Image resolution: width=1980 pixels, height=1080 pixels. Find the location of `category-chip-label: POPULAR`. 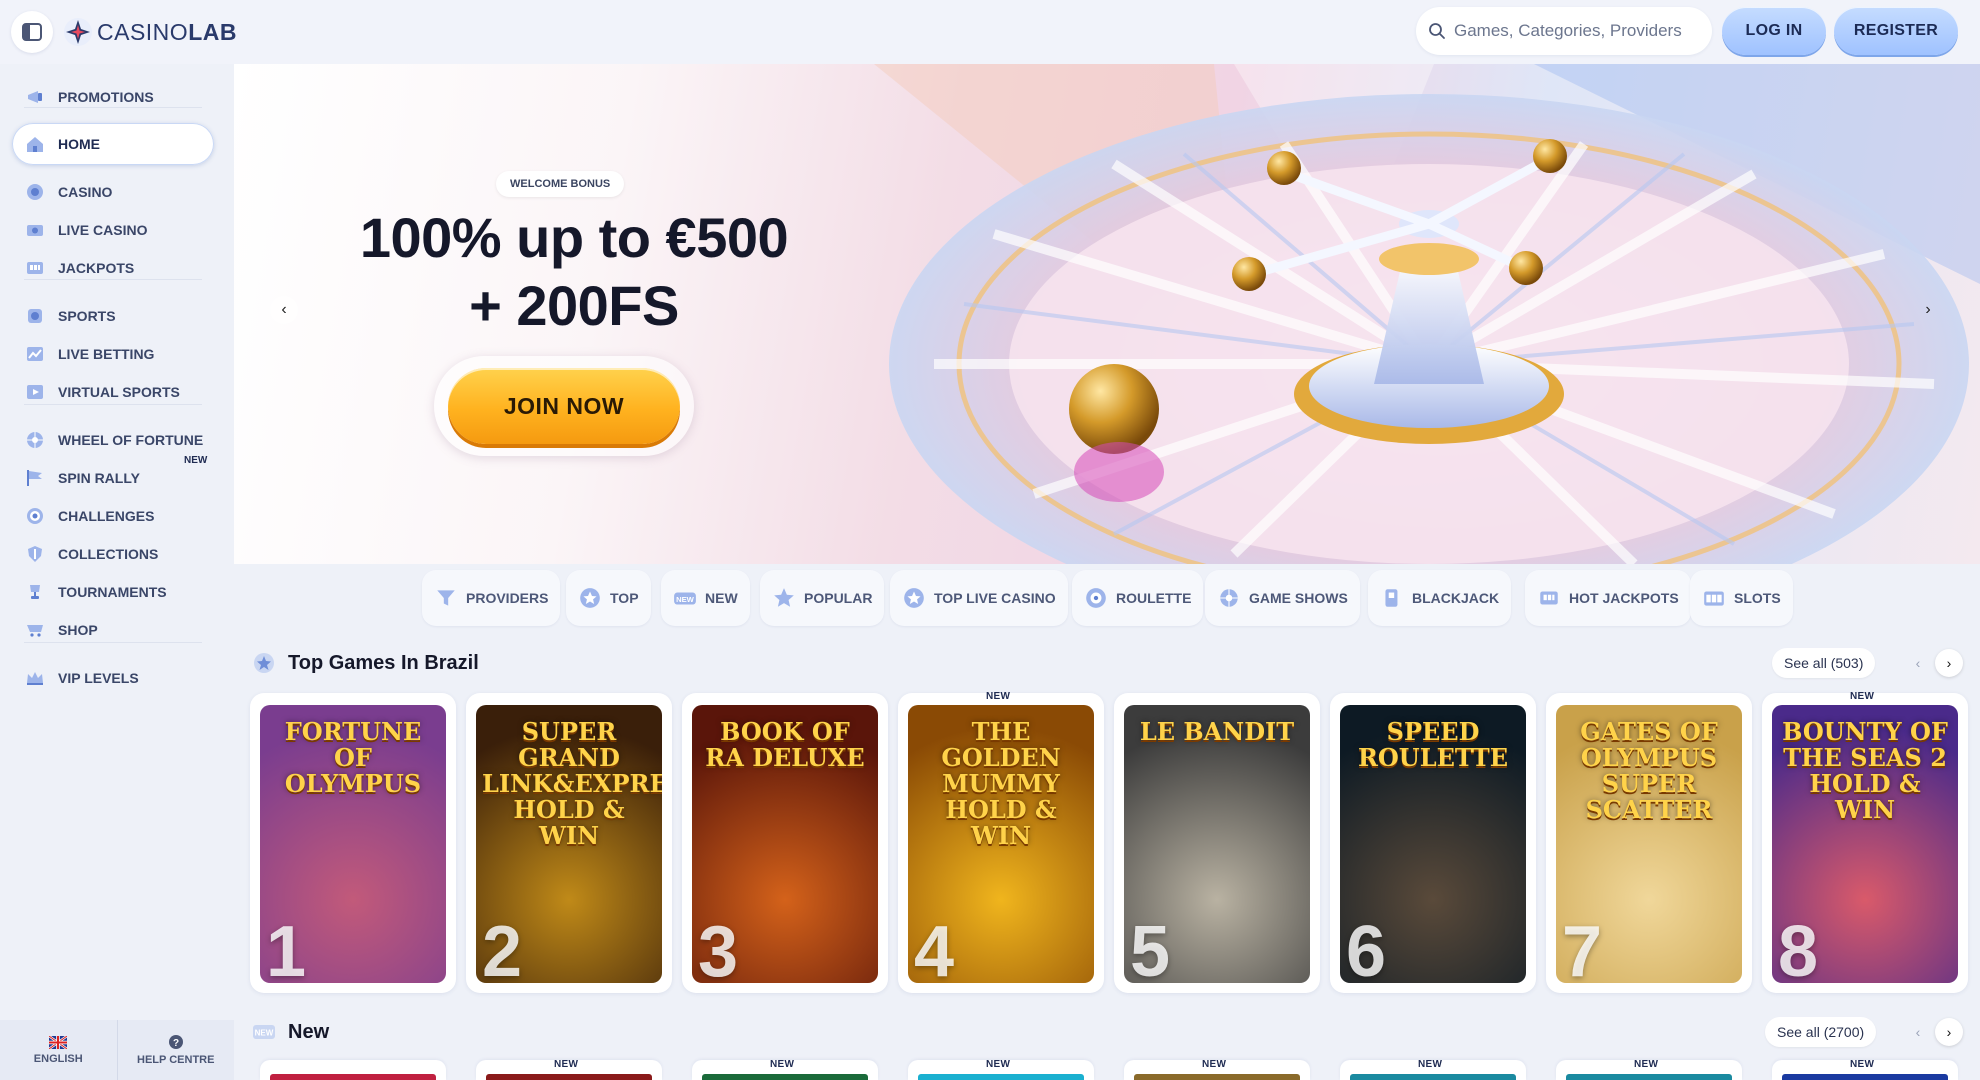

category-chip-label: POPULAR is located at coordinates (838, 598).